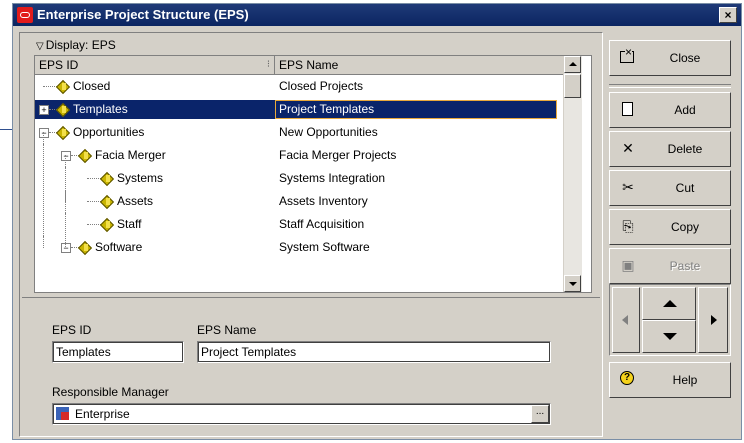 This screenshot has height=443, width=744. I want to click on display-menu: ▽ Display: EPS, so click(76, 45).